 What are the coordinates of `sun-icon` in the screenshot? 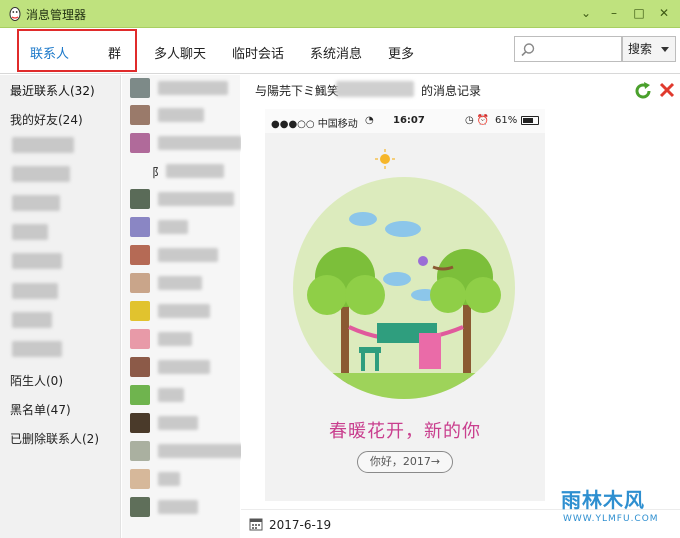 It's located at (385, 159).